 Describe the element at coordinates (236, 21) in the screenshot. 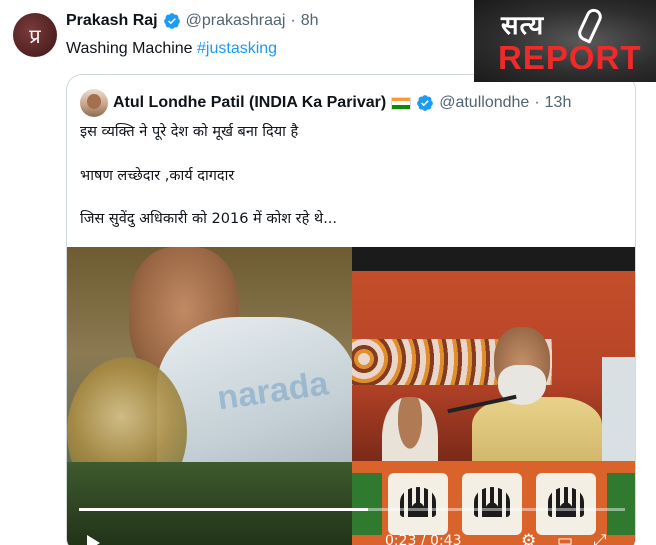

I see `author-handle: @prakashraaj` at that location.